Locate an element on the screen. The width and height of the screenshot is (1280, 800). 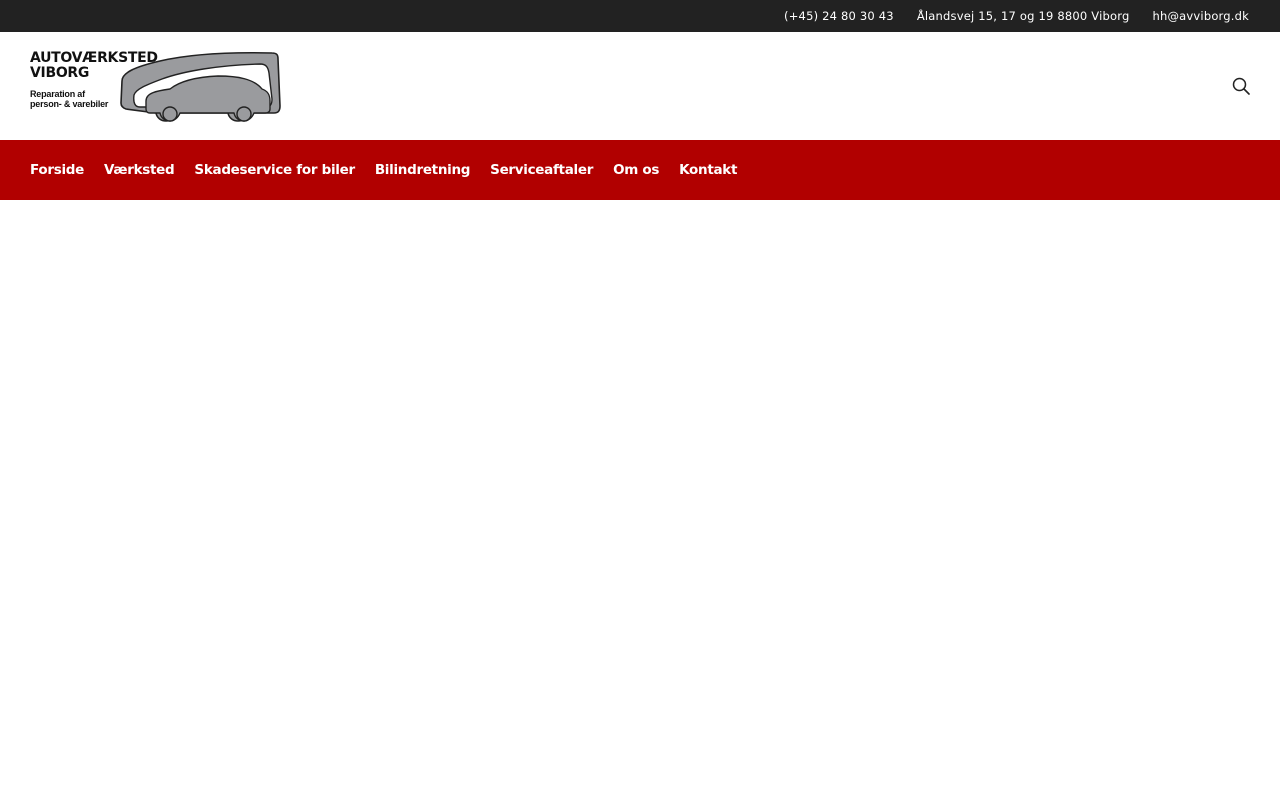
nav-item-serviceaftaler: Serviceaftaler is located at coordinates (541, 170).